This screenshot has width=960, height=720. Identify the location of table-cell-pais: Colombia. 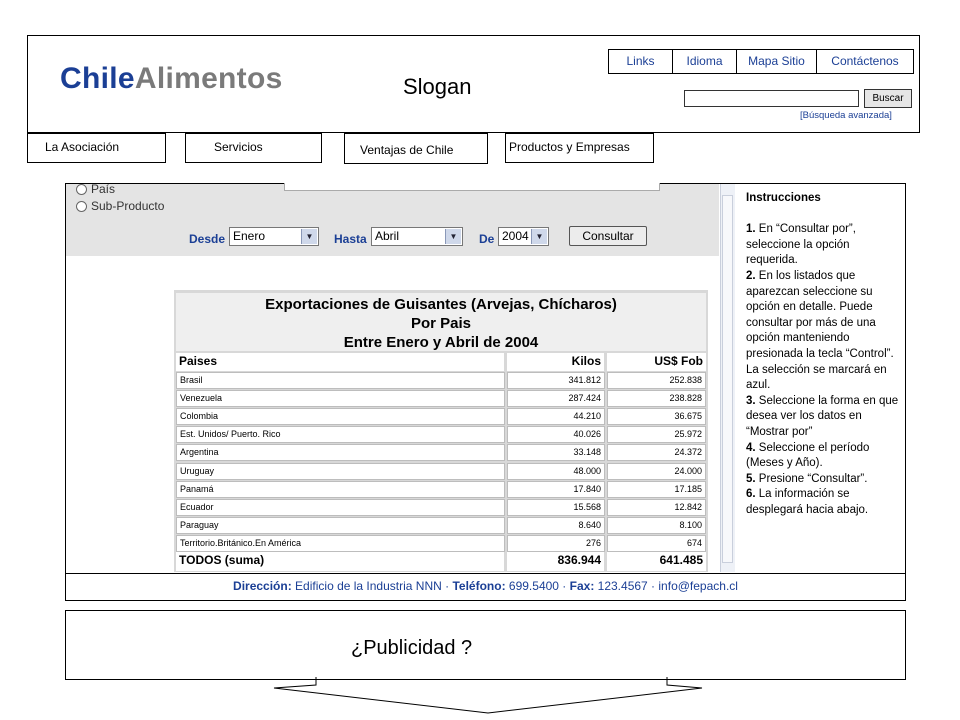
(340, 416).